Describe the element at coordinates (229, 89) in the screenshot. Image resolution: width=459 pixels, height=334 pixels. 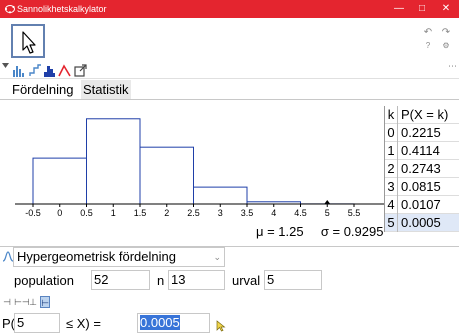
I see `tab-bar: Fördelning Statistik` at that location.